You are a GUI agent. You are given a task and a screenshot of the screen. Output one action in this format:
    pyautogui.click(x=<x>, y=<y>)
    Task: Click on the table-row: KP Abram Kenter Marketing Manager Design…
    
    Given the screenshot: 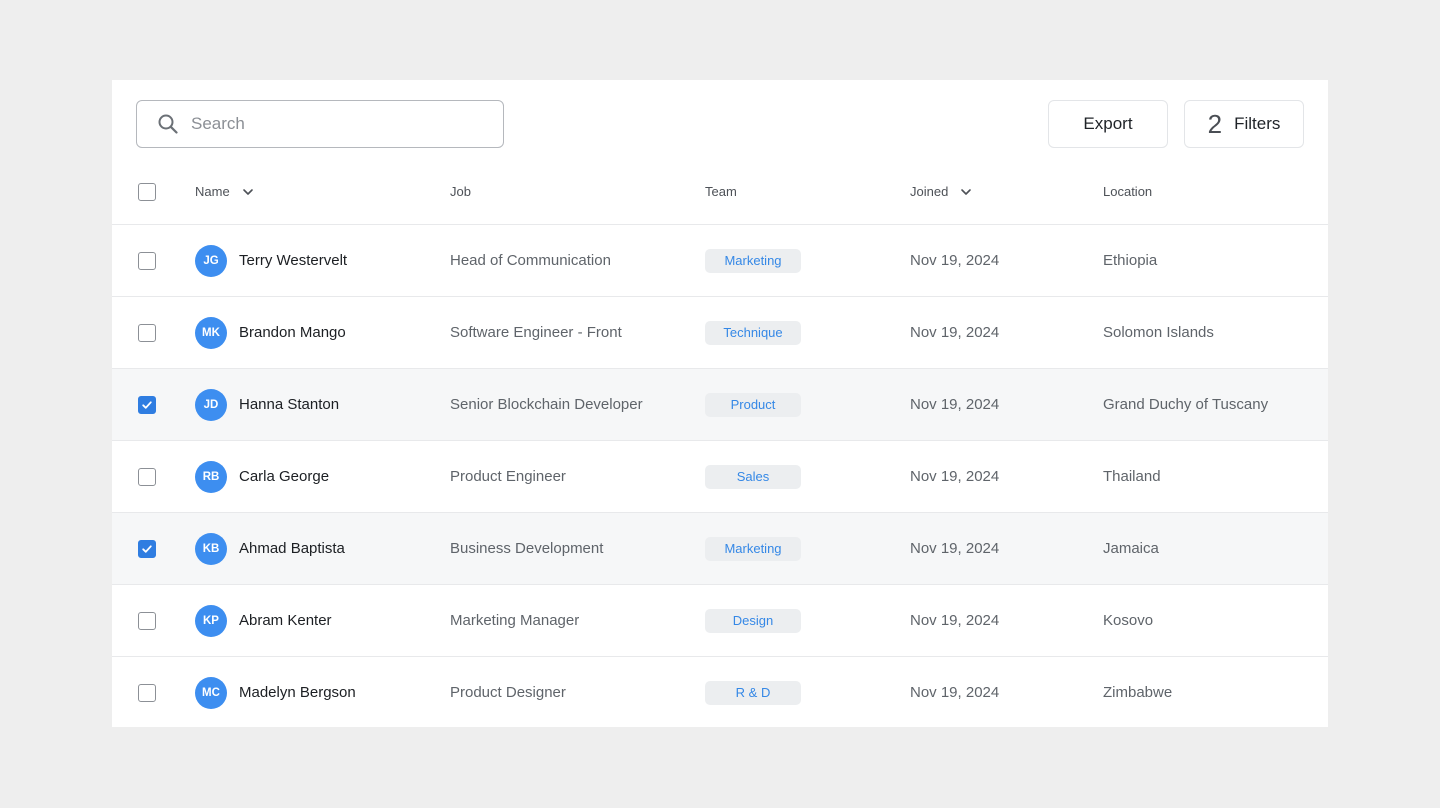 What is the action you would take?
    pyautogui.click(x=720, y=620)
    